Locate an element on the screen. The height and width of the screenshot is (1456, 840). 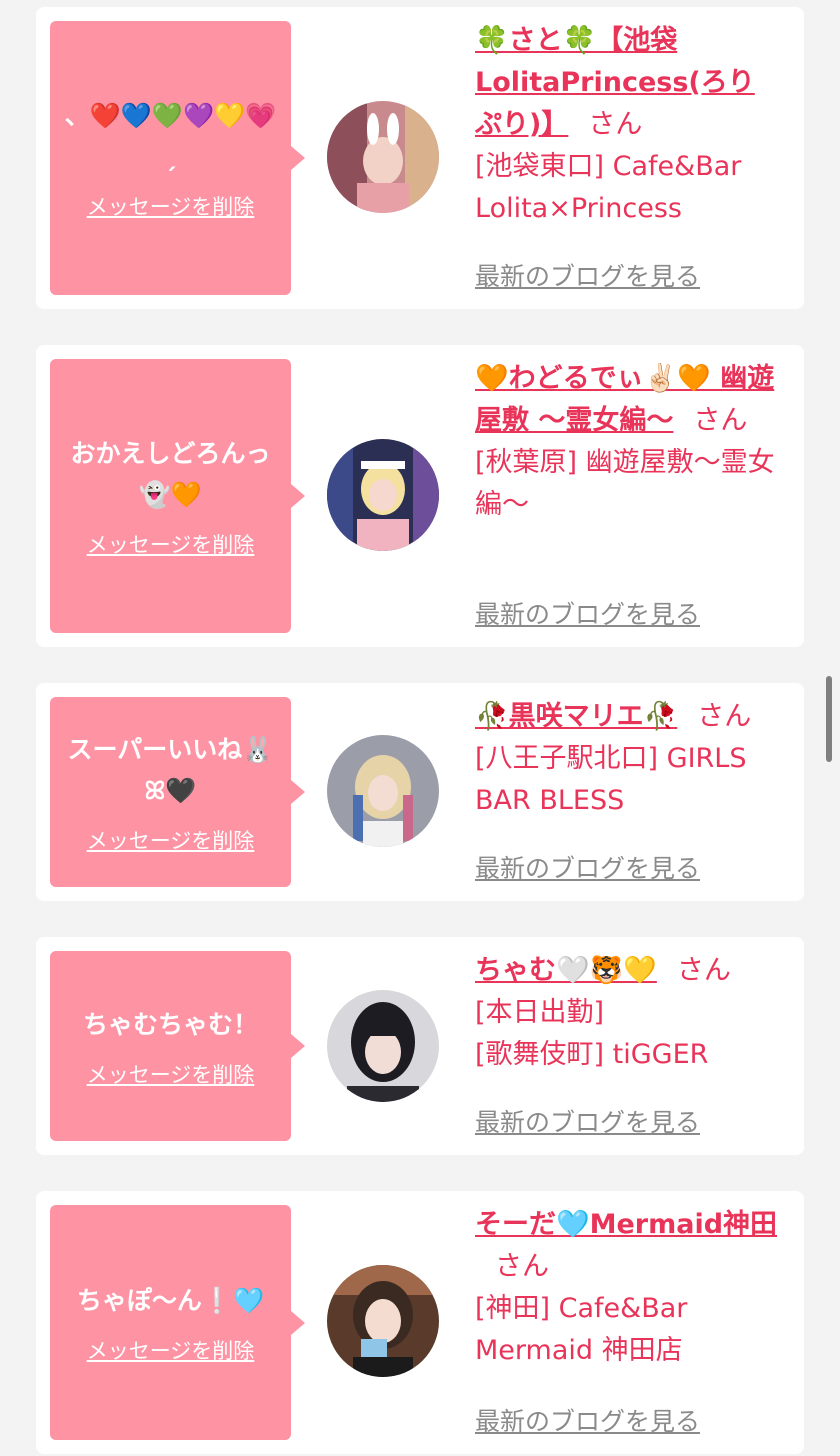
message-bubble: ちゃむちゃむ！ メッセージを削除 is located at coordinates (177, 1046).